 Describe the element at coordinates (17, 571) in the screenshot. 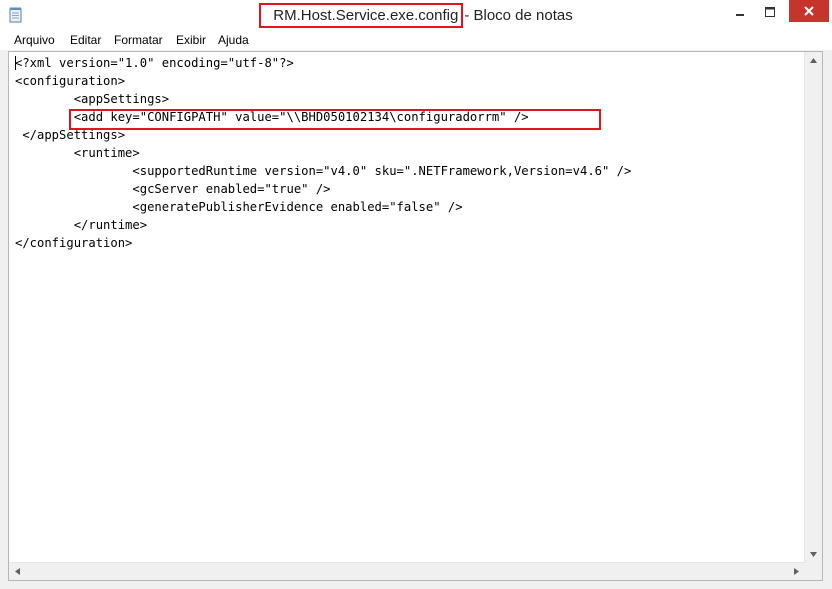

I see `scroll-left-arrow-icon` at that location.